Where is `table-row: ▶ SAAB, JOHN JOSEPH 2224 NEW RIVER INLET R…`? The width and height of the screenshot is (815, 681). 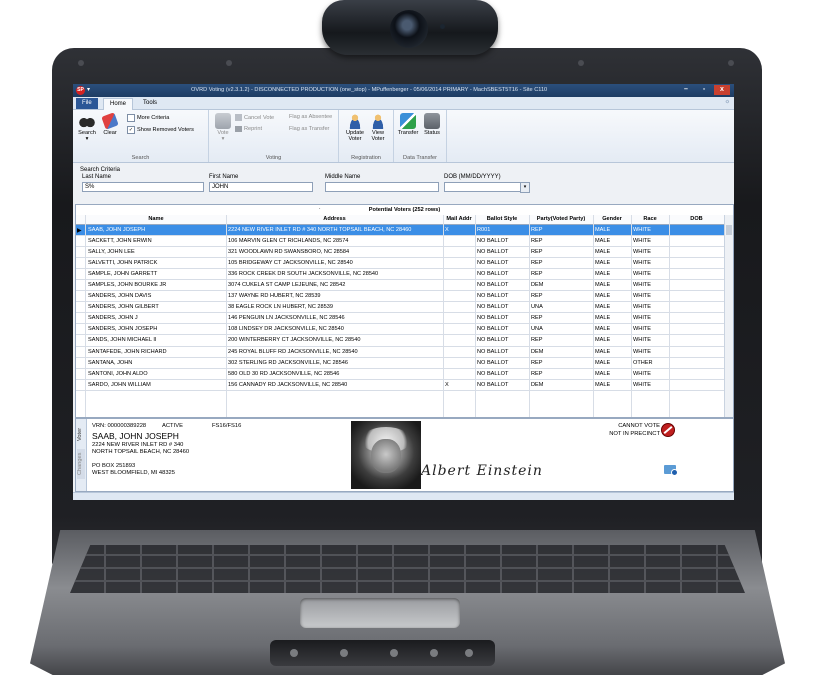
table-row: ▶ SAAB, JOHN JOSEPH 2224 NEW RIVER INLET R… is located at coordinates (400, 231).